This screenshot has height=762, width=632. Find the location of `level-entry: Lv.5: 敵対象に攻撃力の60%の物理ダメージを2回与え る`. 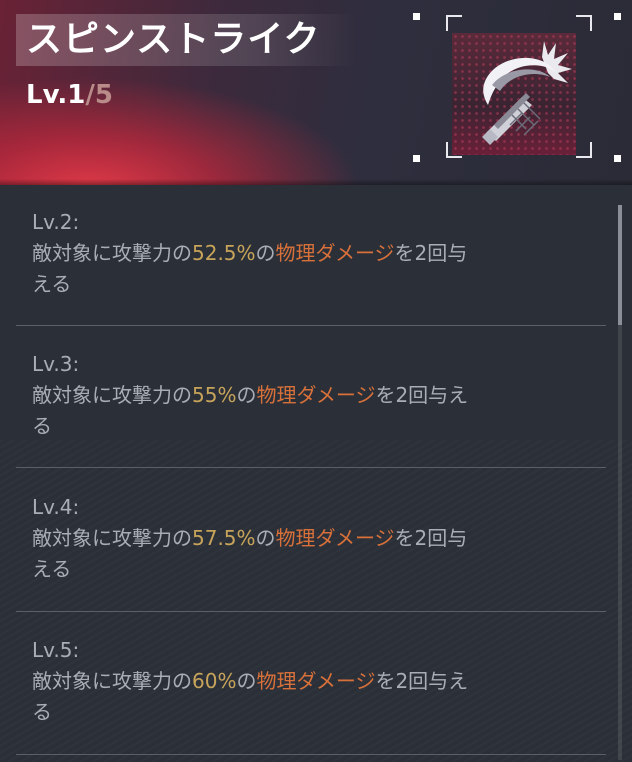

level-entry: Lv.5: 敵対象に攻撃力の60%の物理ダメージを2回与え る is located at coordinates (311, 694).